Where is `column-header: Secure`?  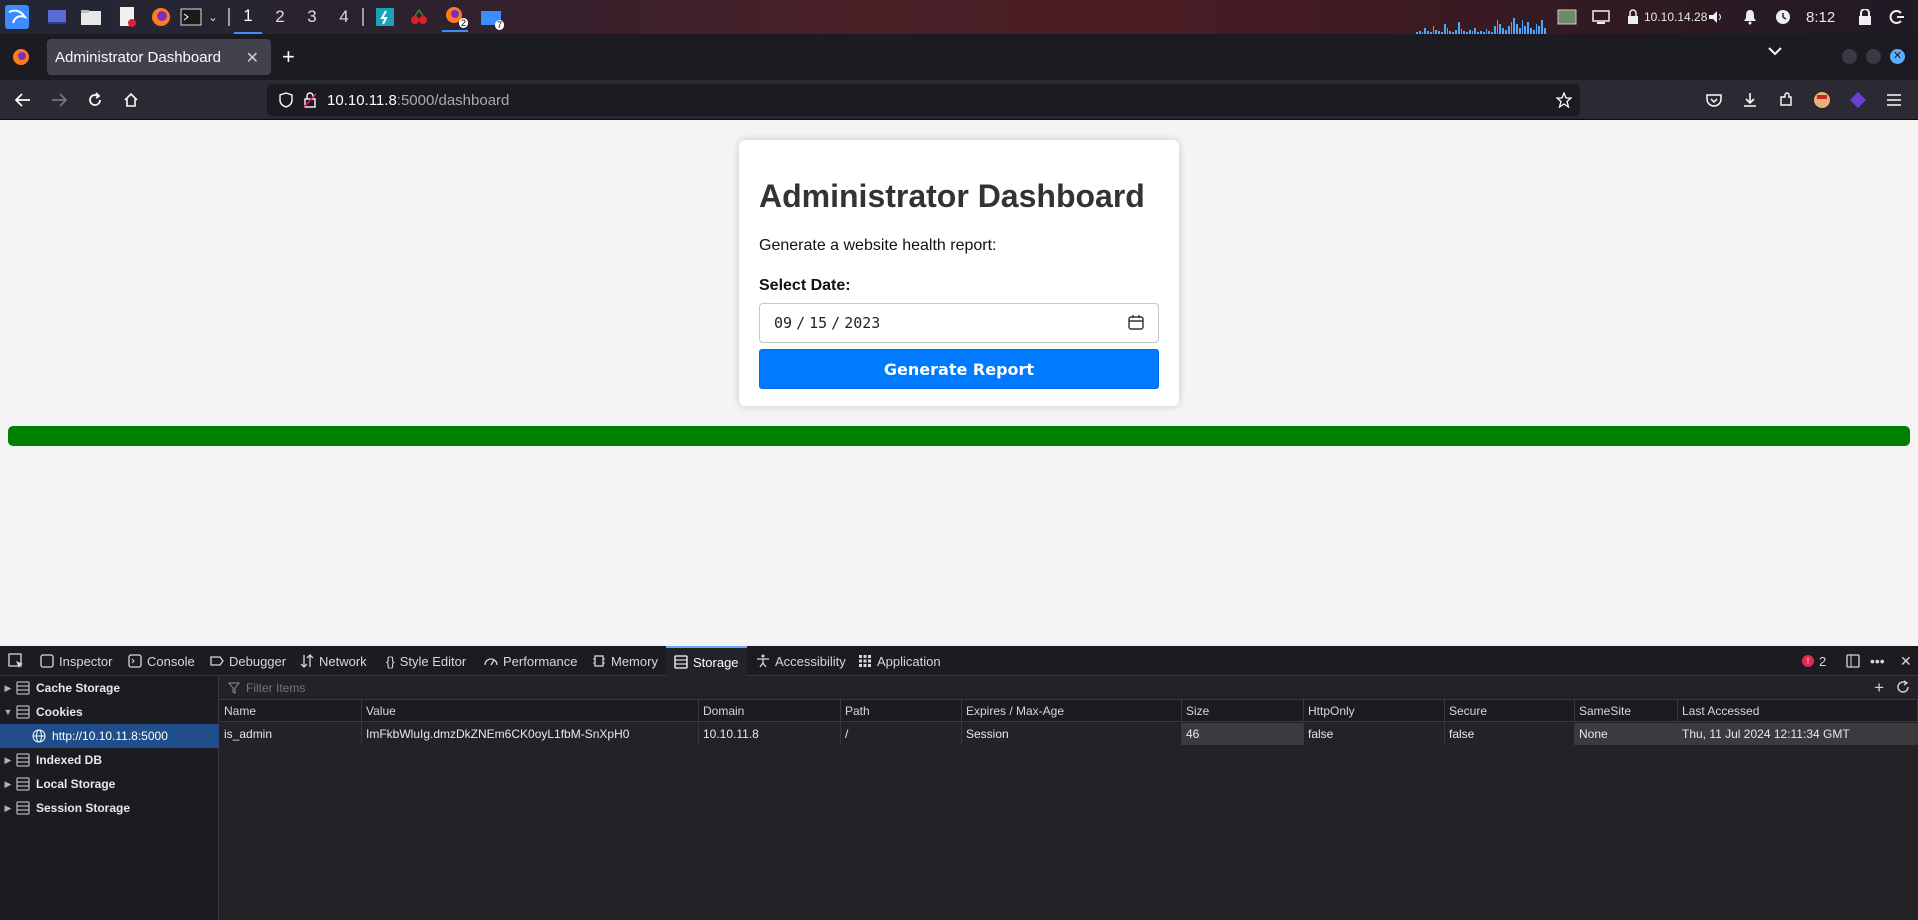 column-header: Secure is located at coordinates (1510, 711).